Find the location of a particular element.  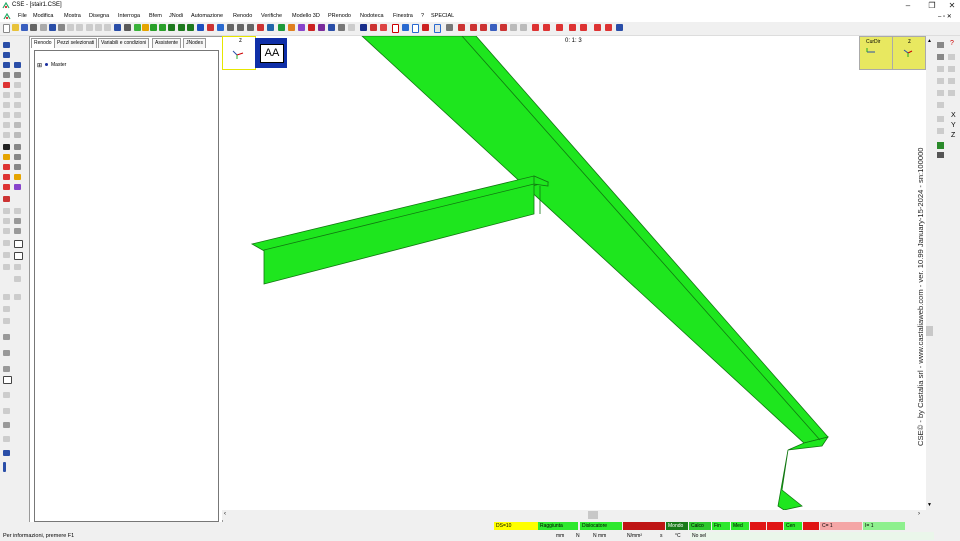

rtool-help-icon: ? is located at coordinates (952, 43).